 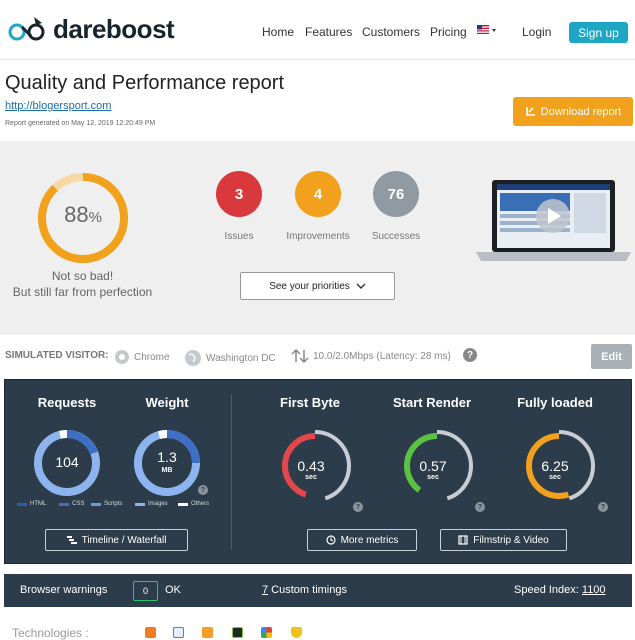 What do you see at coordinates (237, 632) in the screenshot?
I see `l-icon` at bounding box center [237, 632].